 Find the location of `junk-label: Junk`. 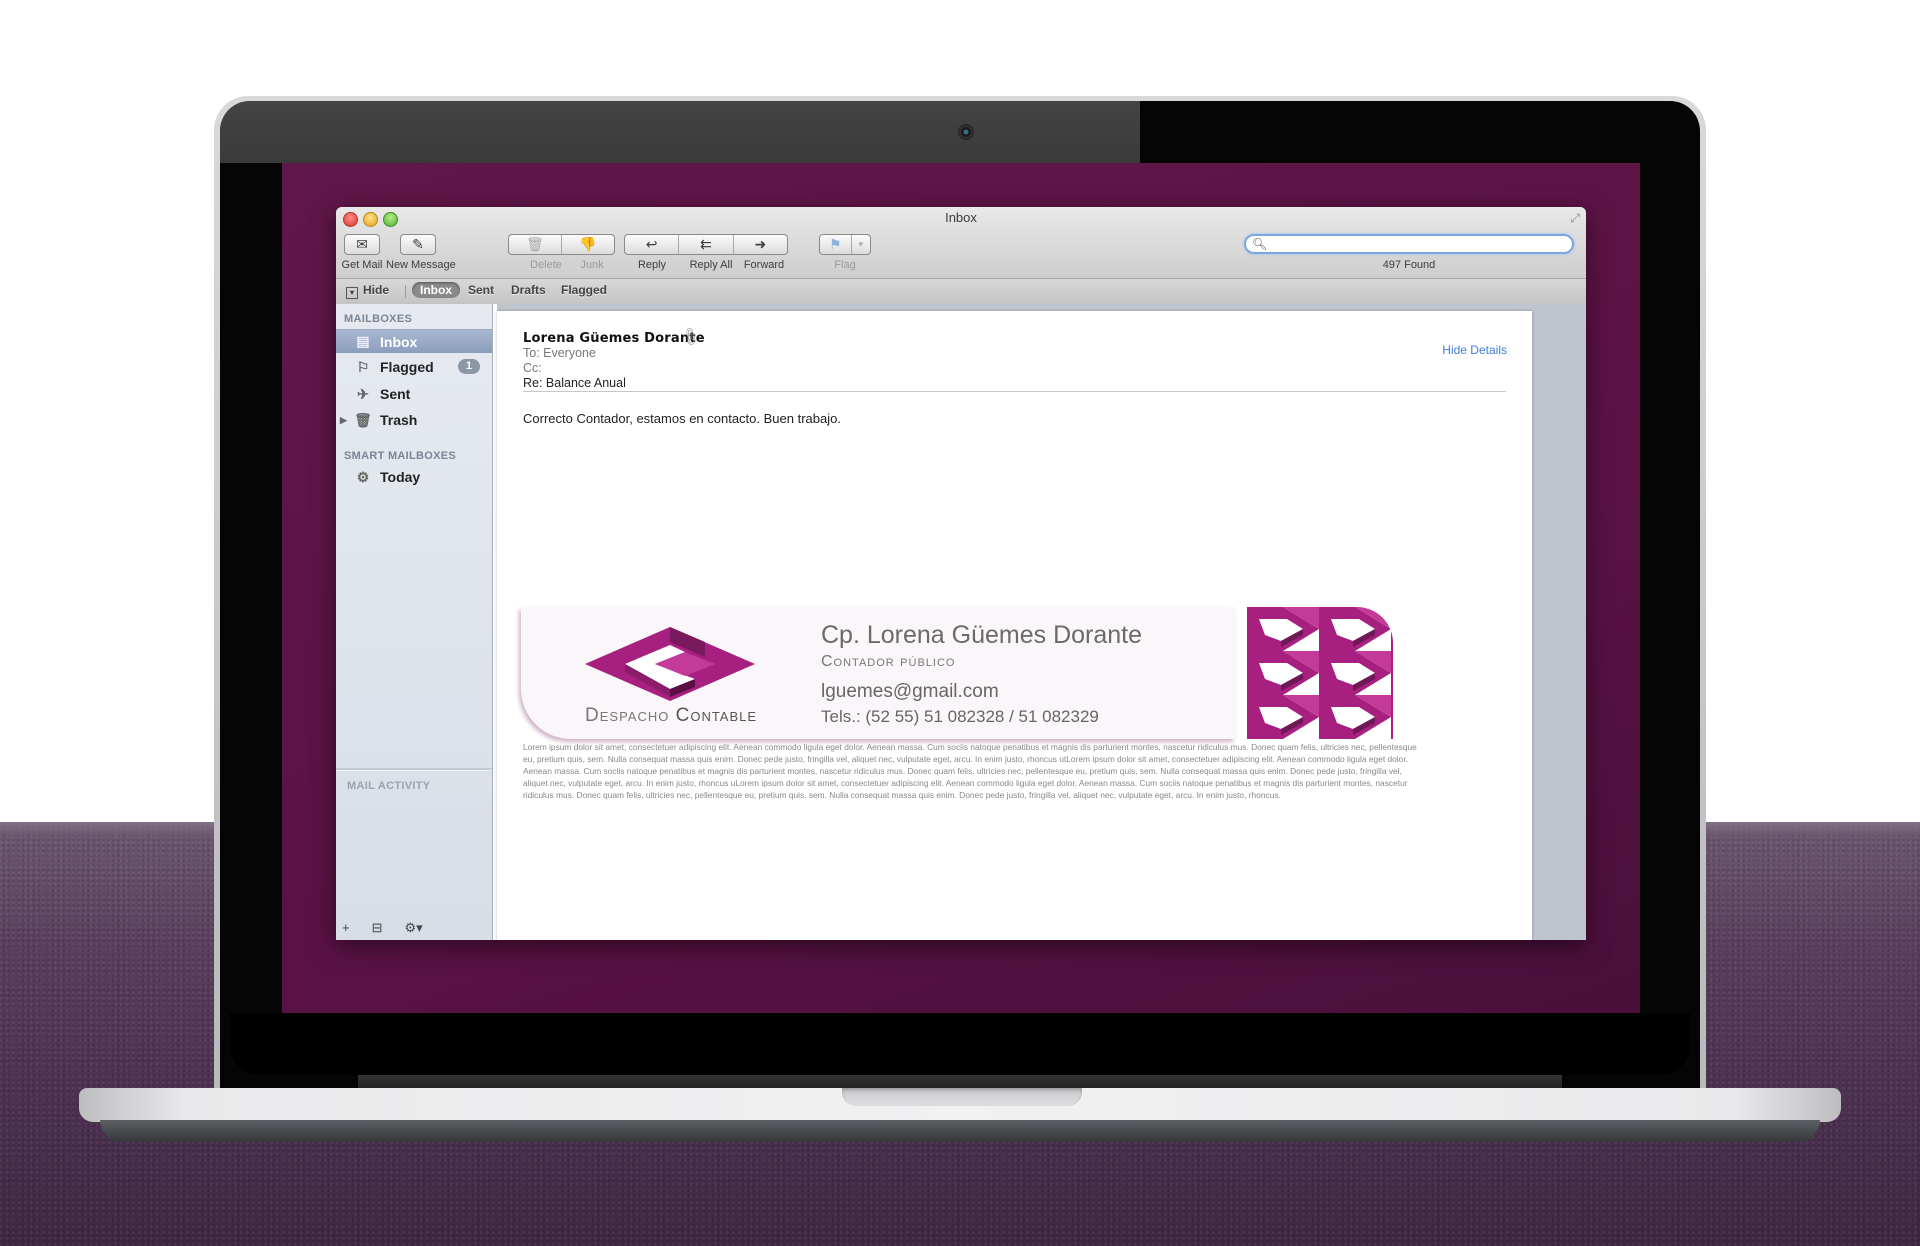

junk-label: Junk is located at coordinates (592, 265).